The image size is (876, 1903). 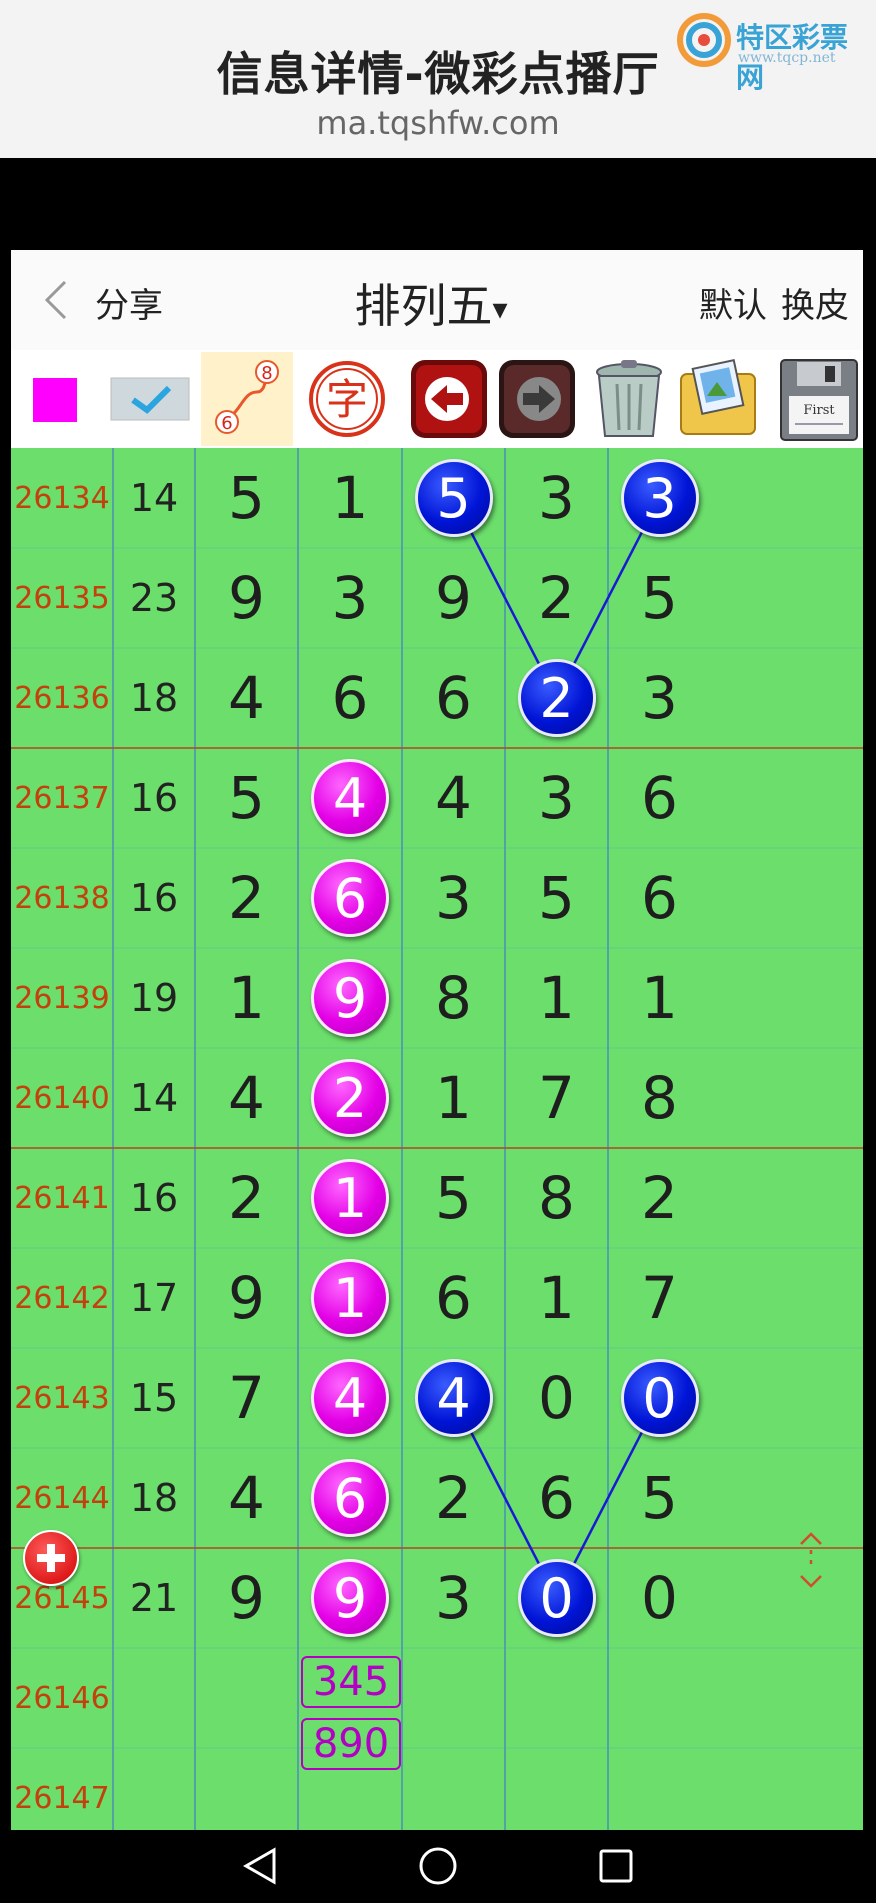 I want to click on issue-number: 26146, so click(x=62, y=1698).